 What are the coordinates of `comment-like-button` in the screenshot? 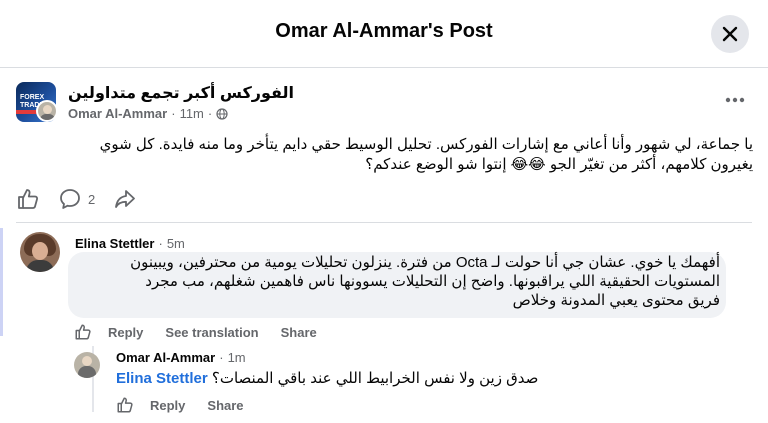 It's located at (83, 332).